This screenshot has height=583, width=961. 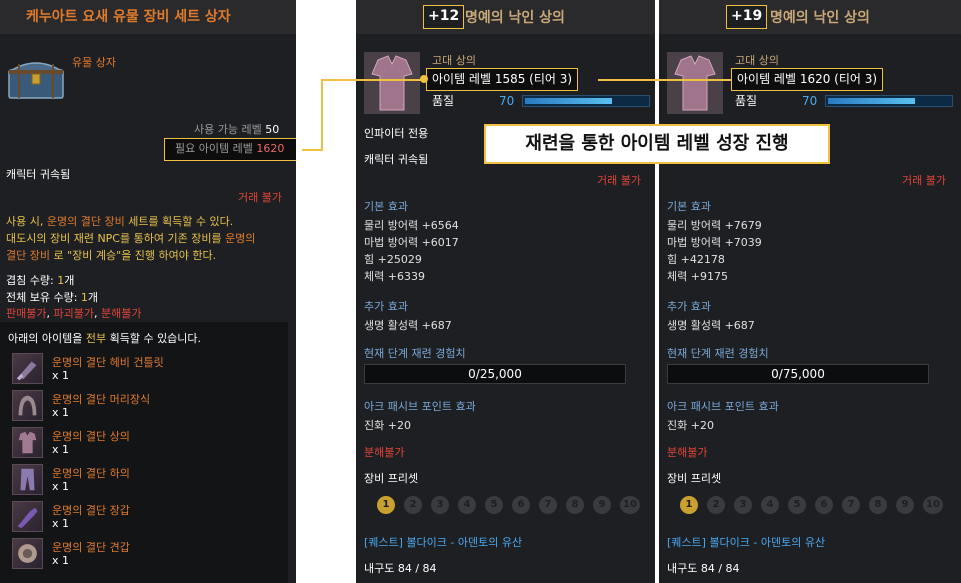 What do you see at coordinates (444, 17) in the screenshot?
I see `enhance-level: +12` at bounding box center [444, 17].